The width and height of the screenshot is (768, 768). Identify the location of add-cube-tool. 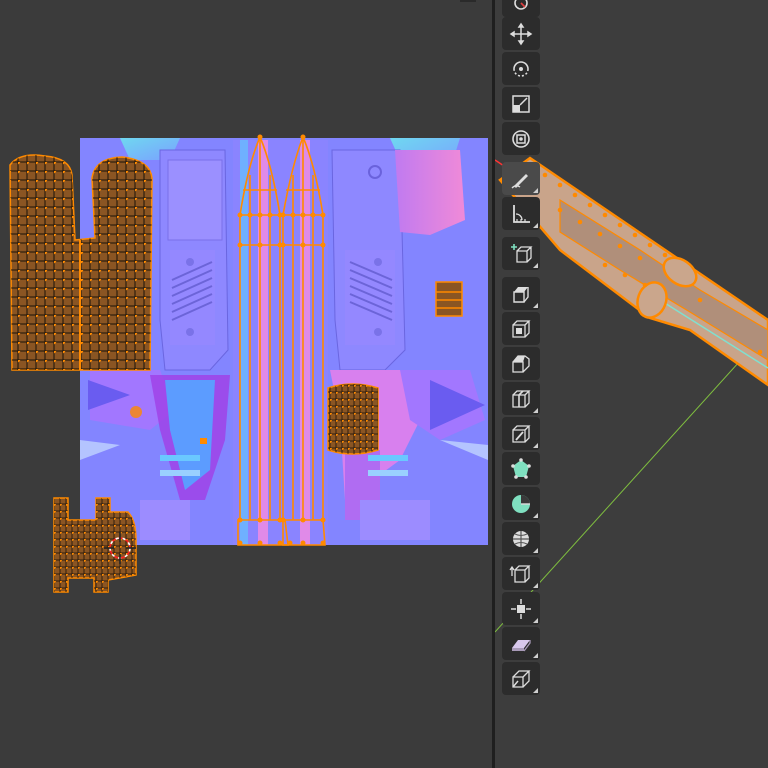
(521, 253).